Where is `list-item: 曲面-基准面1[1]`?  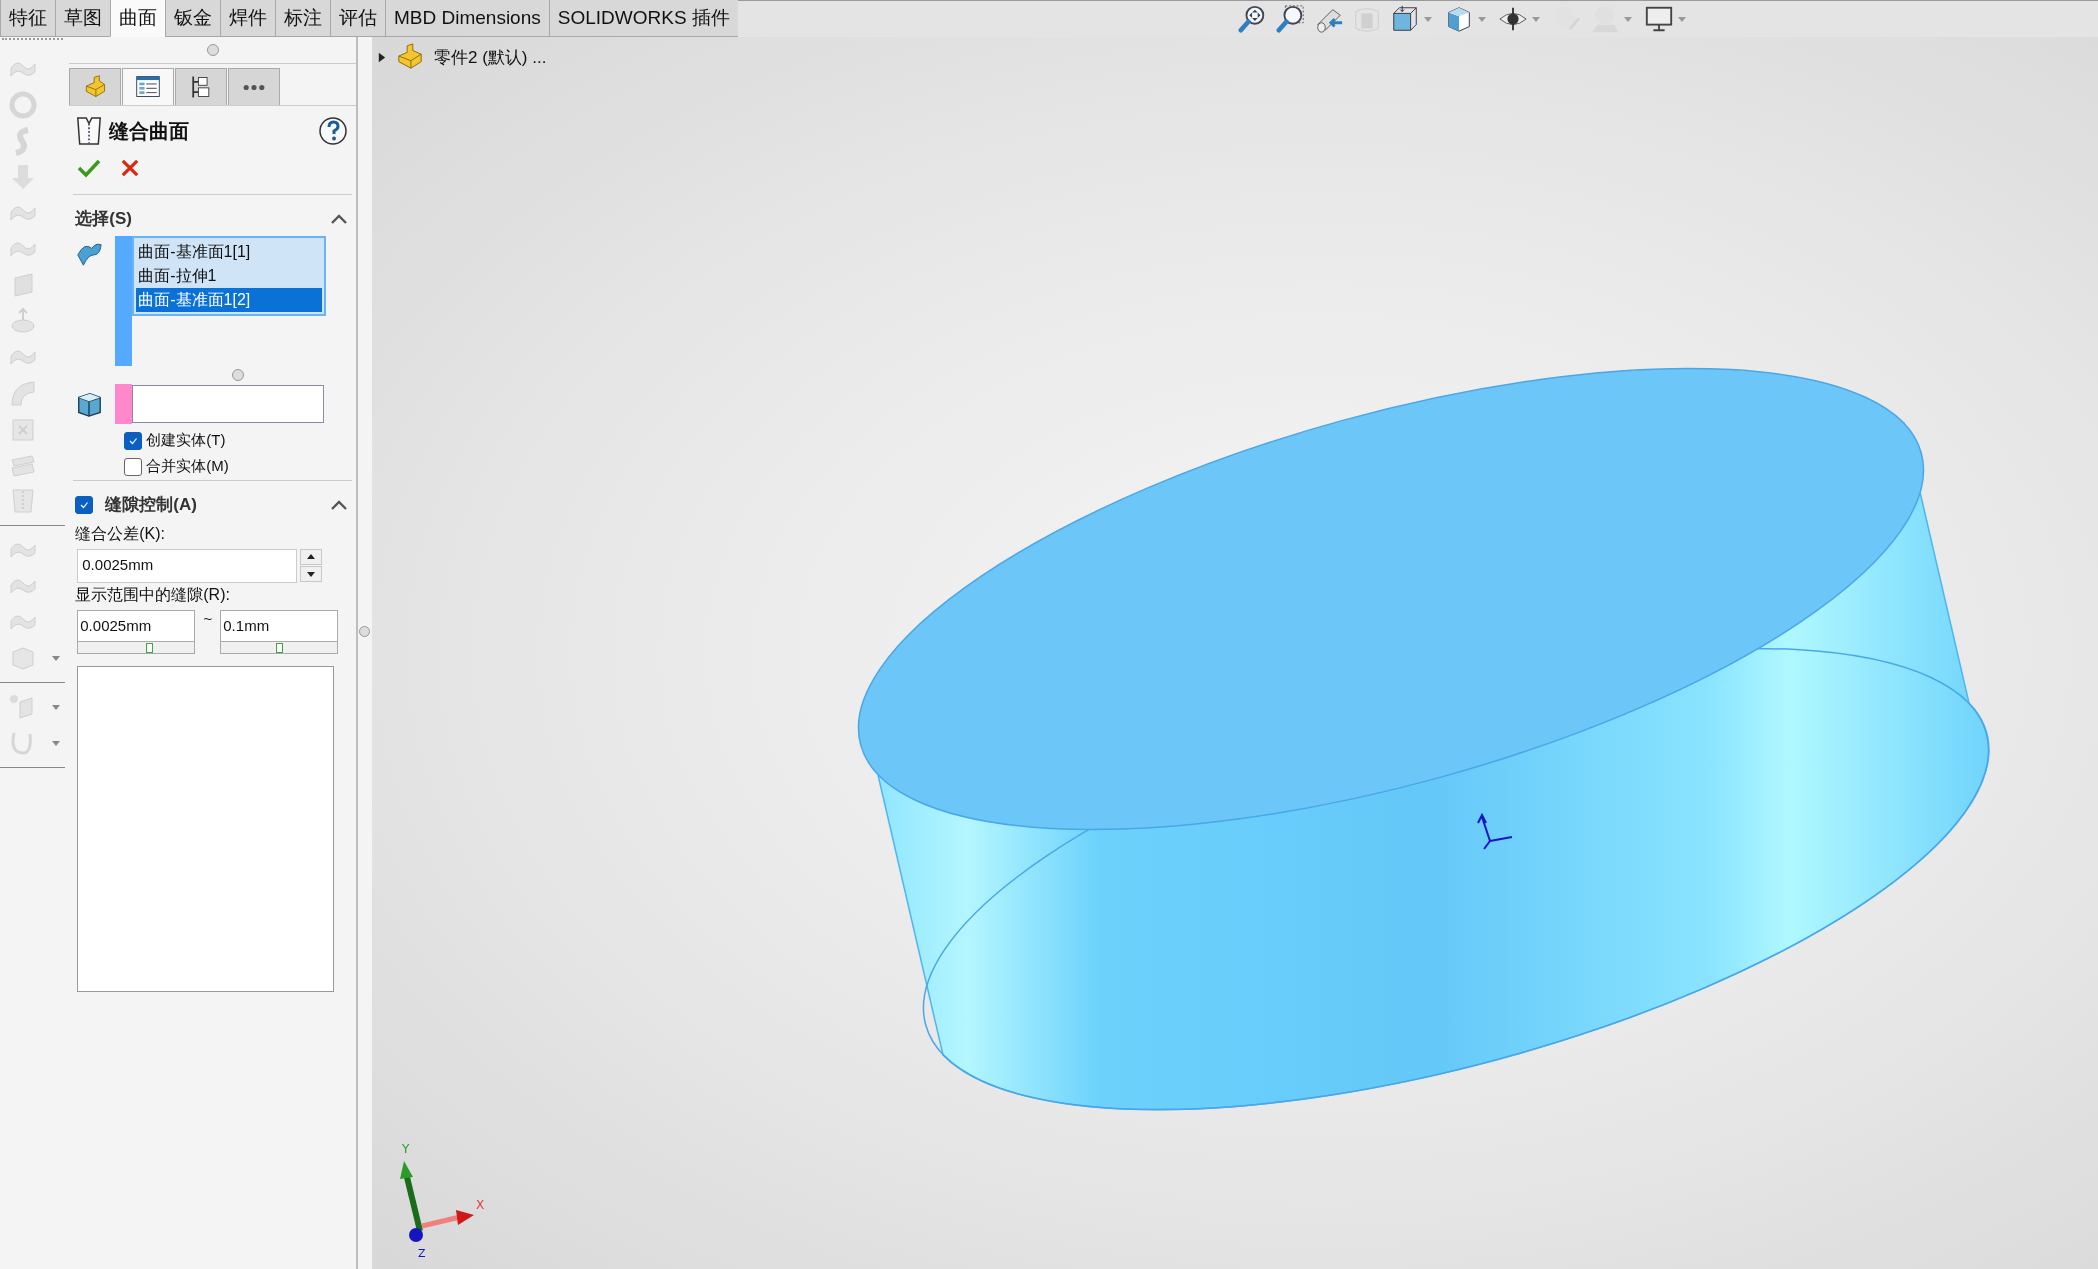 list-item: 曲面-基准面1[1] is located at coordinates (229, 252).